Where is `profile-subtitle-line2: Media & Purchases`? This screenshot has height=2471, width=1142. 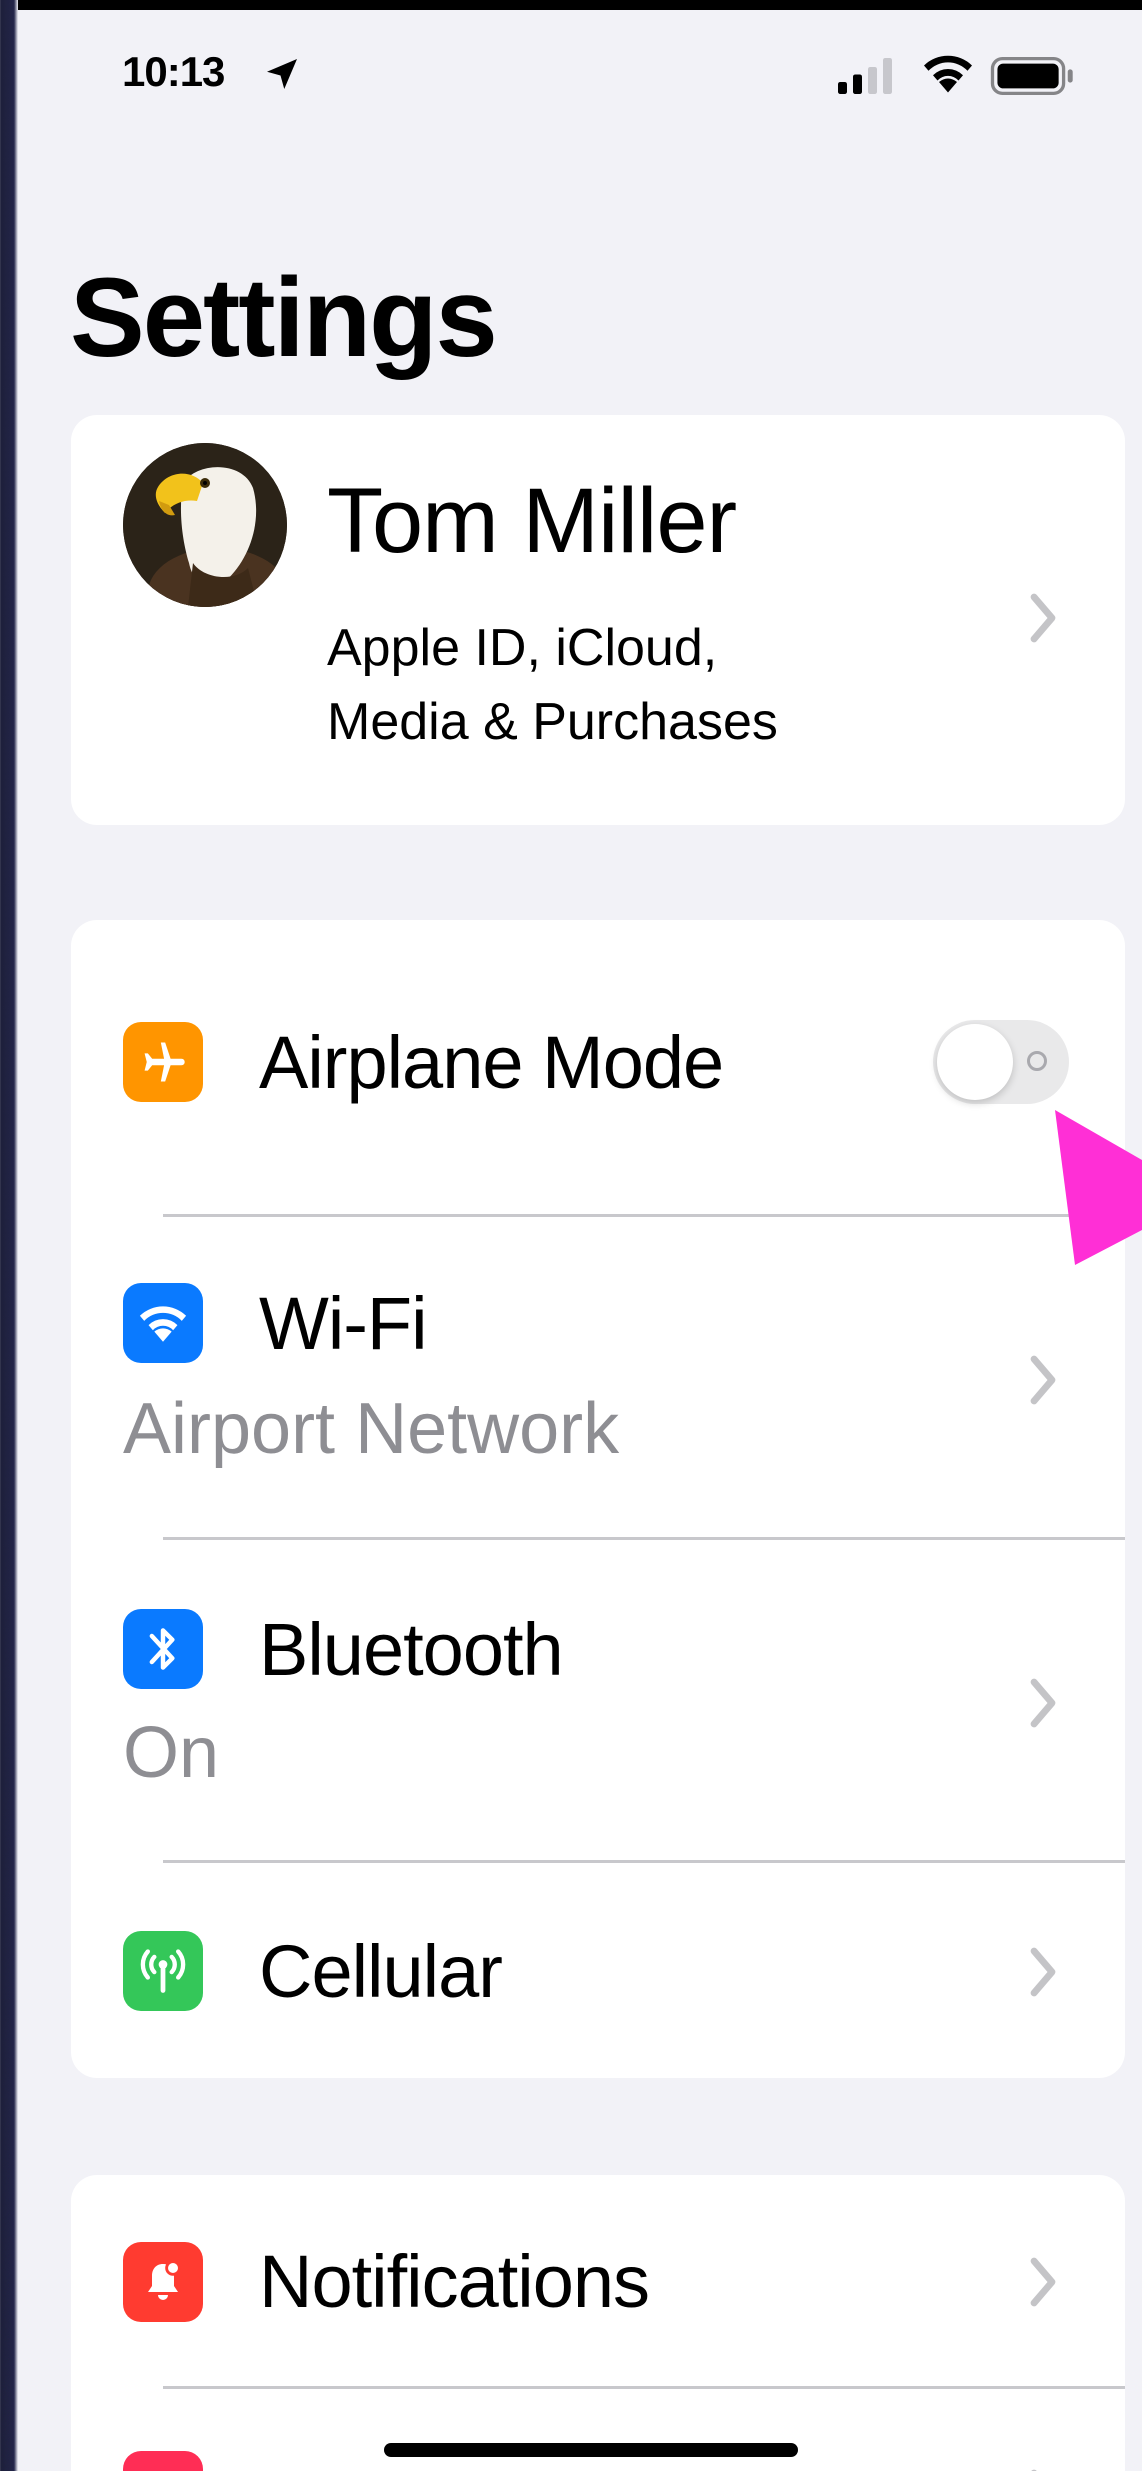 profile-subtitle-line2: Media & Purchases is located at coordinates (552, 722).